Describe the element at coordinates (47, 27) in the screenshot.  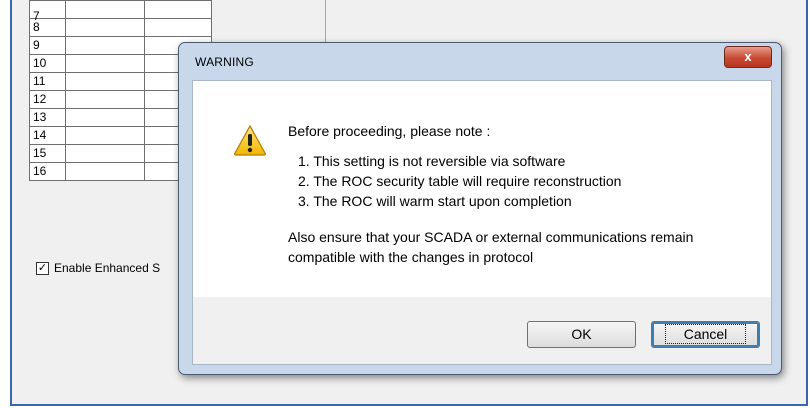
I see `row-number: 8` at that location.